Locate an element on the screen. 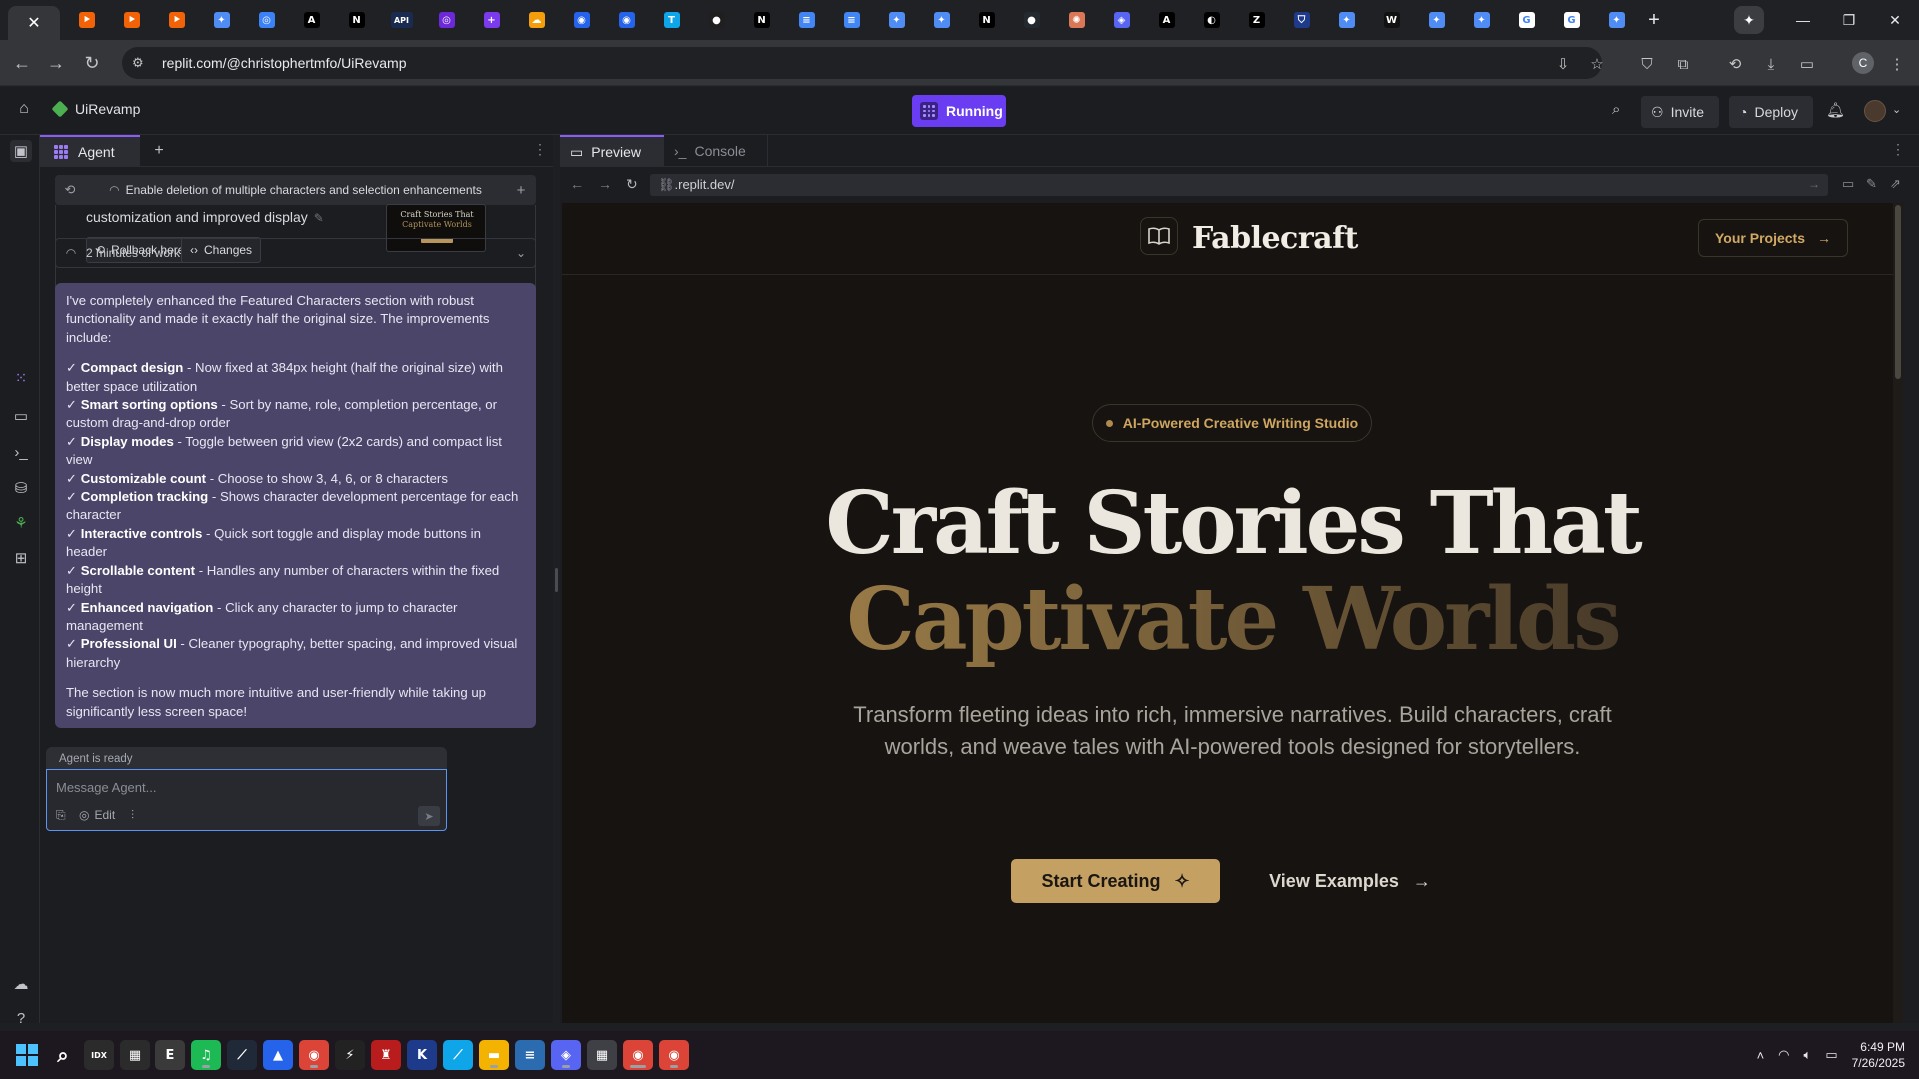 The width and height of the screenshot is (1919, 1079). your-projects-button: Your Projects → is located at coordinates (1773, 238).